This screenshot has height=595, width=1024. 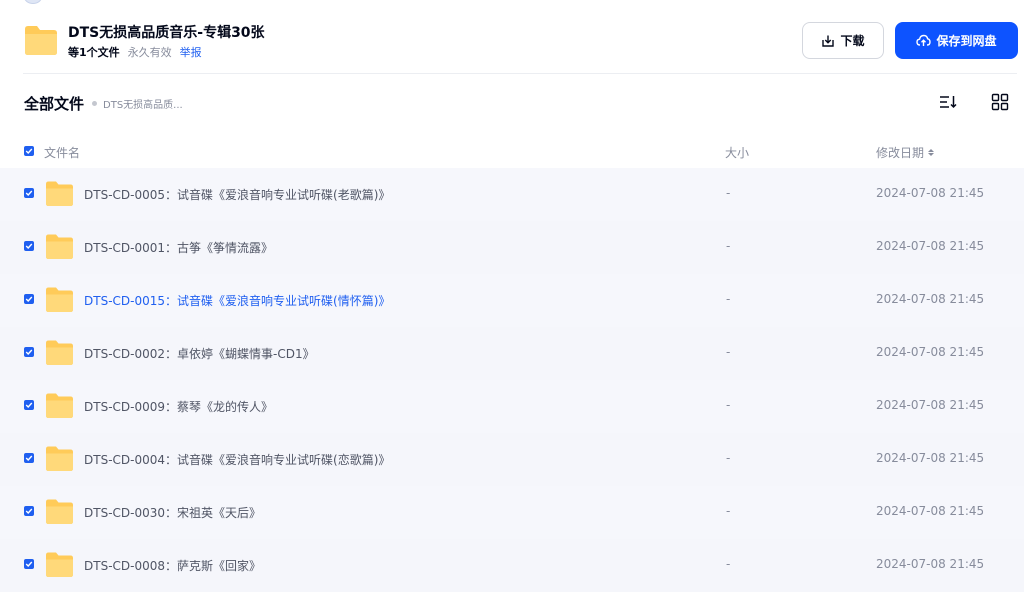 I want to click on file-name: DTS-CD-0009：蔡琴《龙的传人》, so click(x=178, y=406).